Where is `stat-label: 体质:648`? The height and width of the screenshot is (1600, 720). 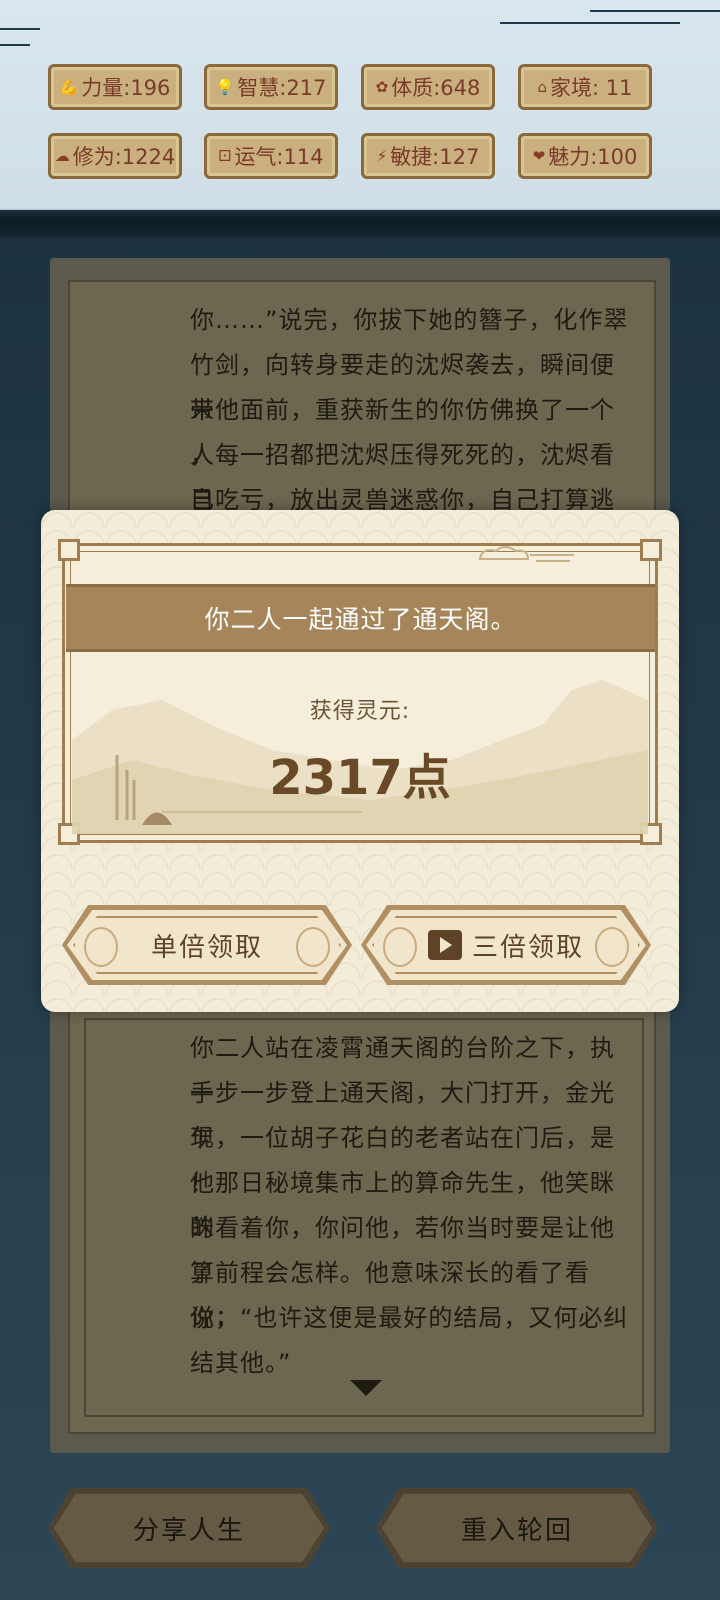 stat-label: 体质:648 is located at coordinates (436, 88).